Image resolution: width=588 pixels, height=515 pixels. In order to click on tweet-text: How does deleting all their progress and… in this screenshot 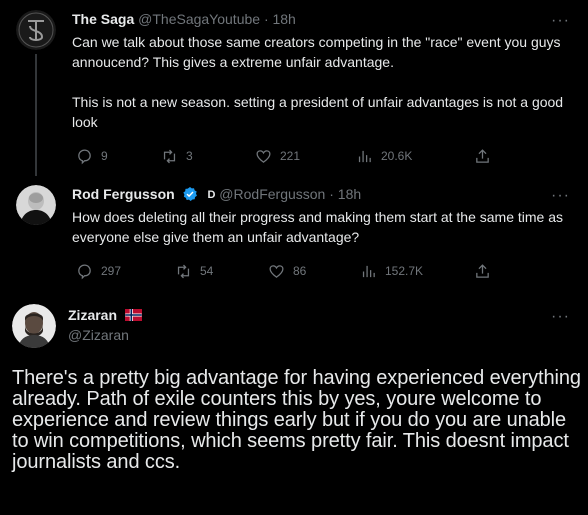, I will do `click(318, 227)`.